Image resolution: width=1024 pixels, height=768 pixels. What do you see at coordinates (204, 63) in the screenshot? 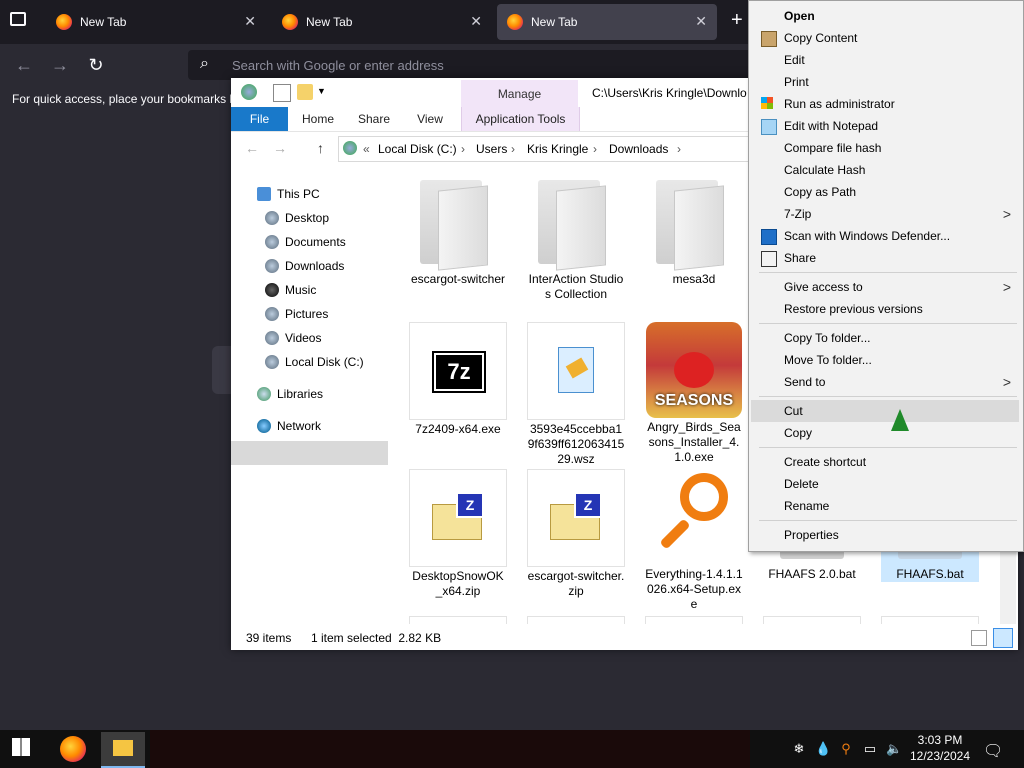
I see `search-icon: ⌕` at bounding box center [204, 63].